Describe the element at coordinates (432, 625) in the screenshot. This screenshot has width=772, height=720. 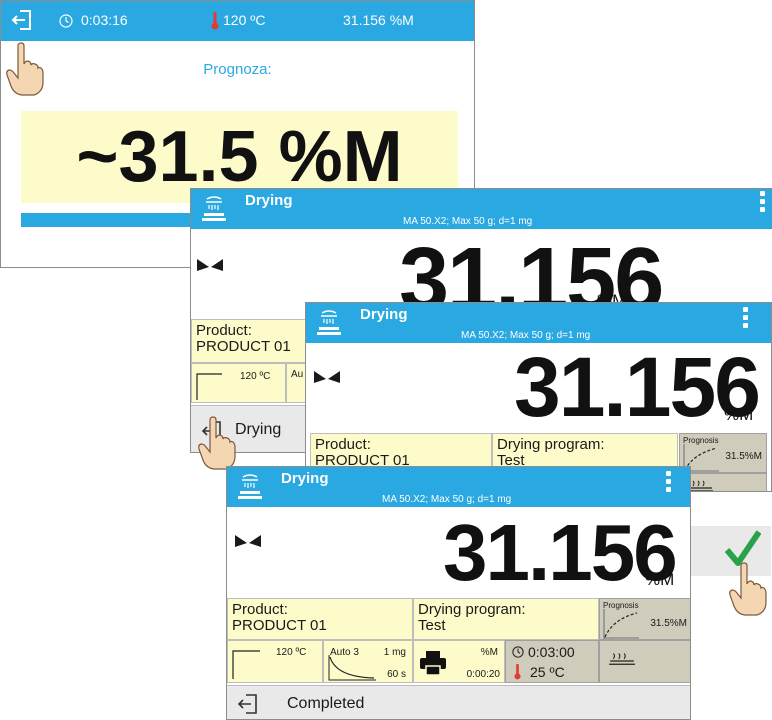
I see `drying-program-value: Test` at that location.